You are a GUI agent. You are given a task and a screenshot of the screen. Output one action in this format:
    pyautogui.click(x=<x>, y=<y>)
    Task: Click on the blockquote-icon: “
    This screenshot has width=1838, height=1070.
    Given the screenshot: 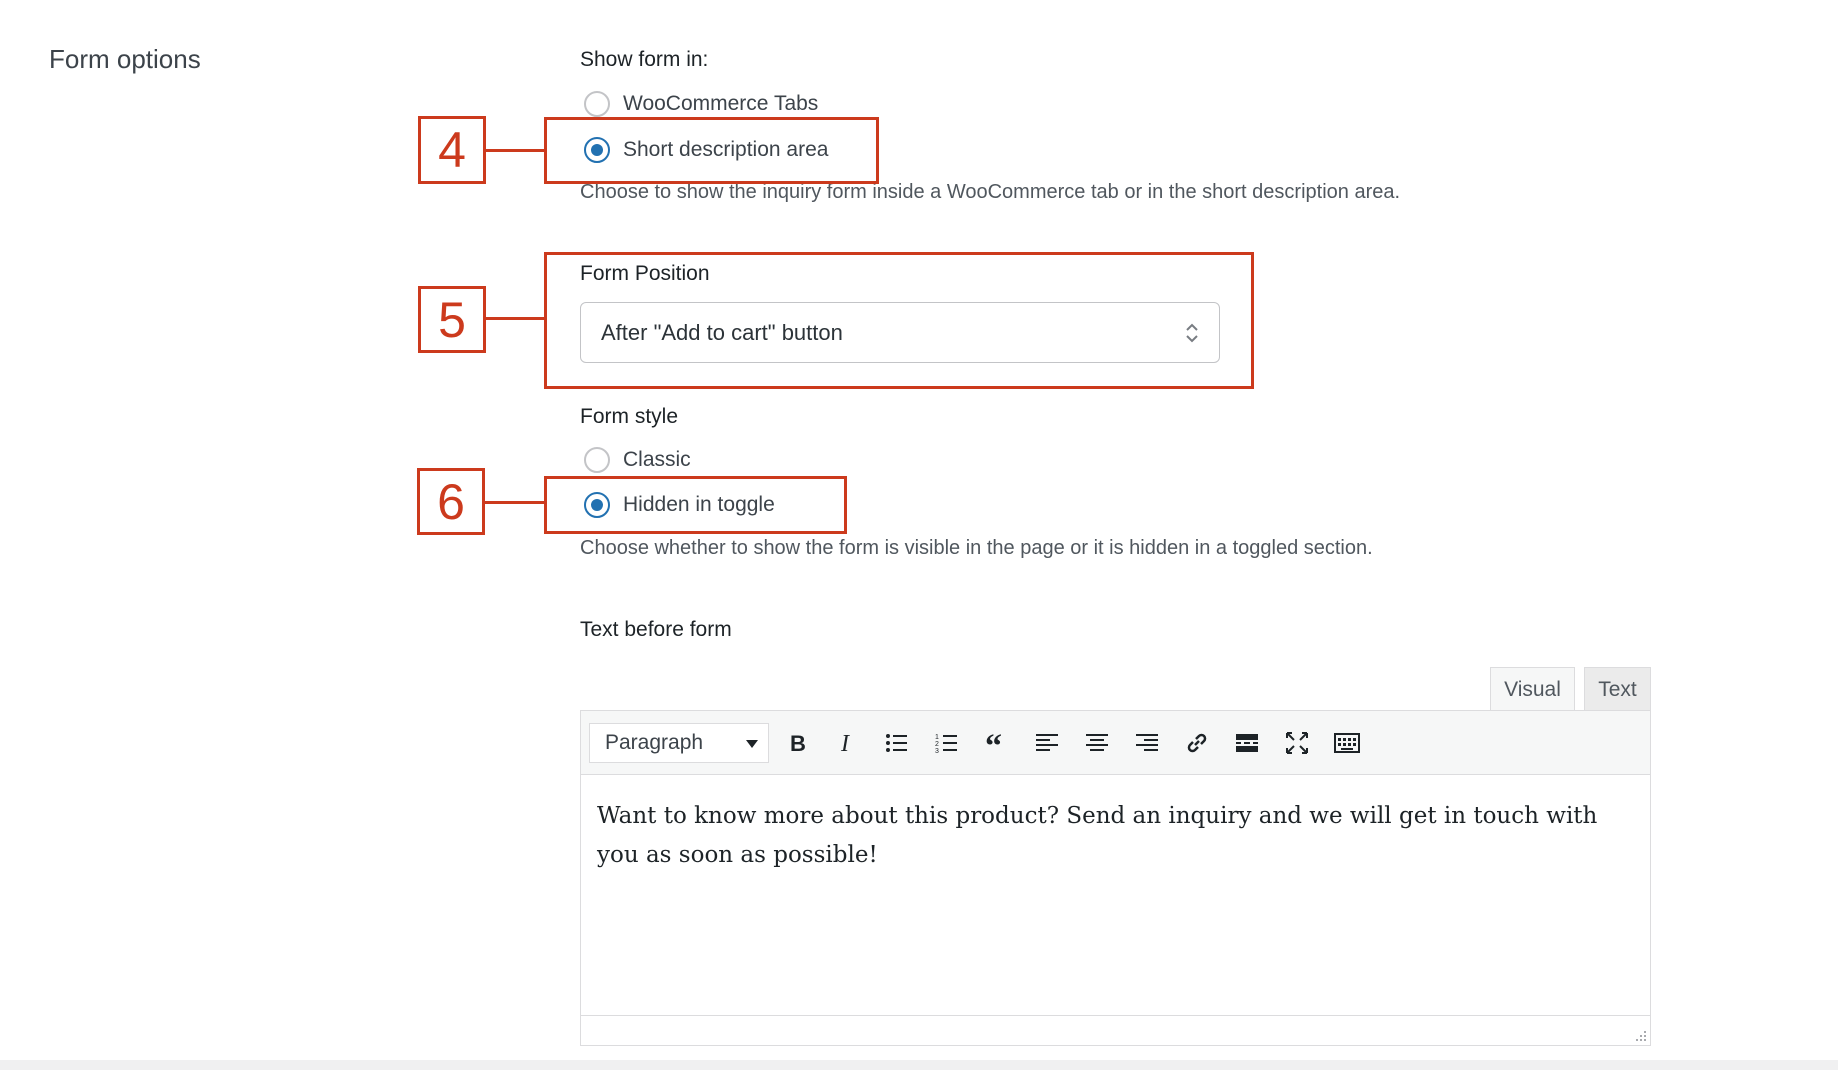 What is the action you would take?
    pyautogui.click(x=993, y=743)
    